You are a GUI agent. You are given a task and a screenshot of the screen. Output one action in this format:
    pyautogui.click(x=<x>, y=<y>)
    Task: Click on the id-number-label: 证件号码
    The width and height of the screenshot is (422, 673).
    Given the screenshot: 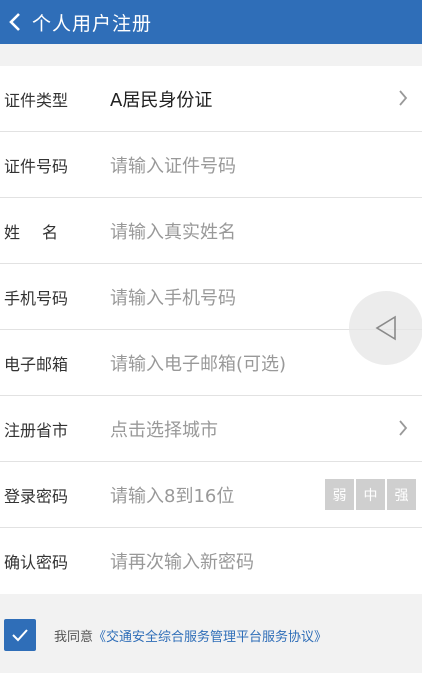 What is the action you would take?
    pyautogui.click(x=36, y=166)
    